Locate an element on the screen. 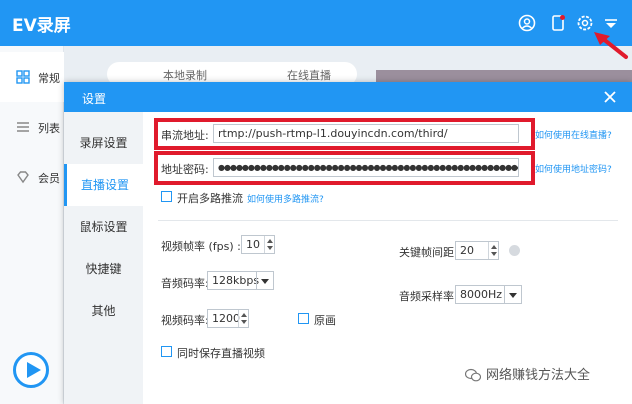 Image resolution: width=632 pixels, height=404 pixels. video-bitrate-value: 1200 is located at coordinates (226, 318).